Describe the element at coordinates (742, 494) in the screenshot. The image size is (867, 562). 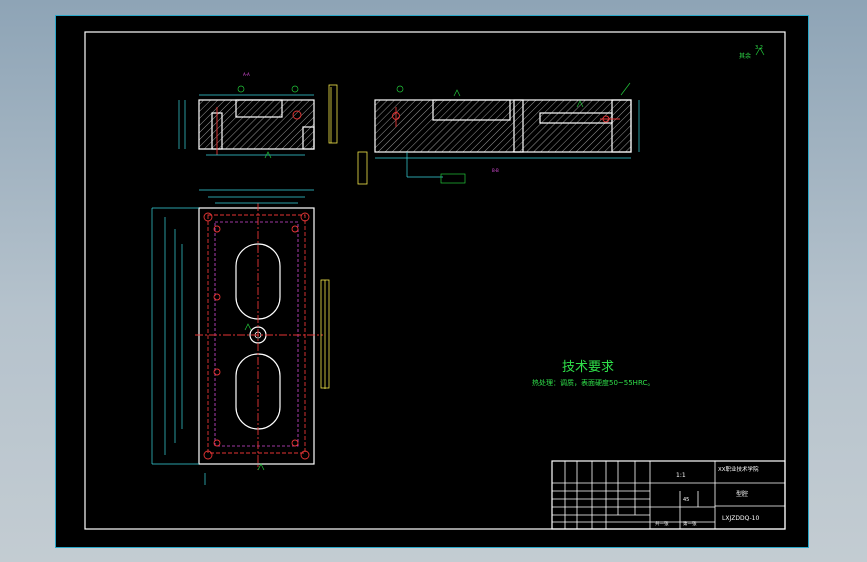
I see `title-block-part-name: 型腔` at that location.